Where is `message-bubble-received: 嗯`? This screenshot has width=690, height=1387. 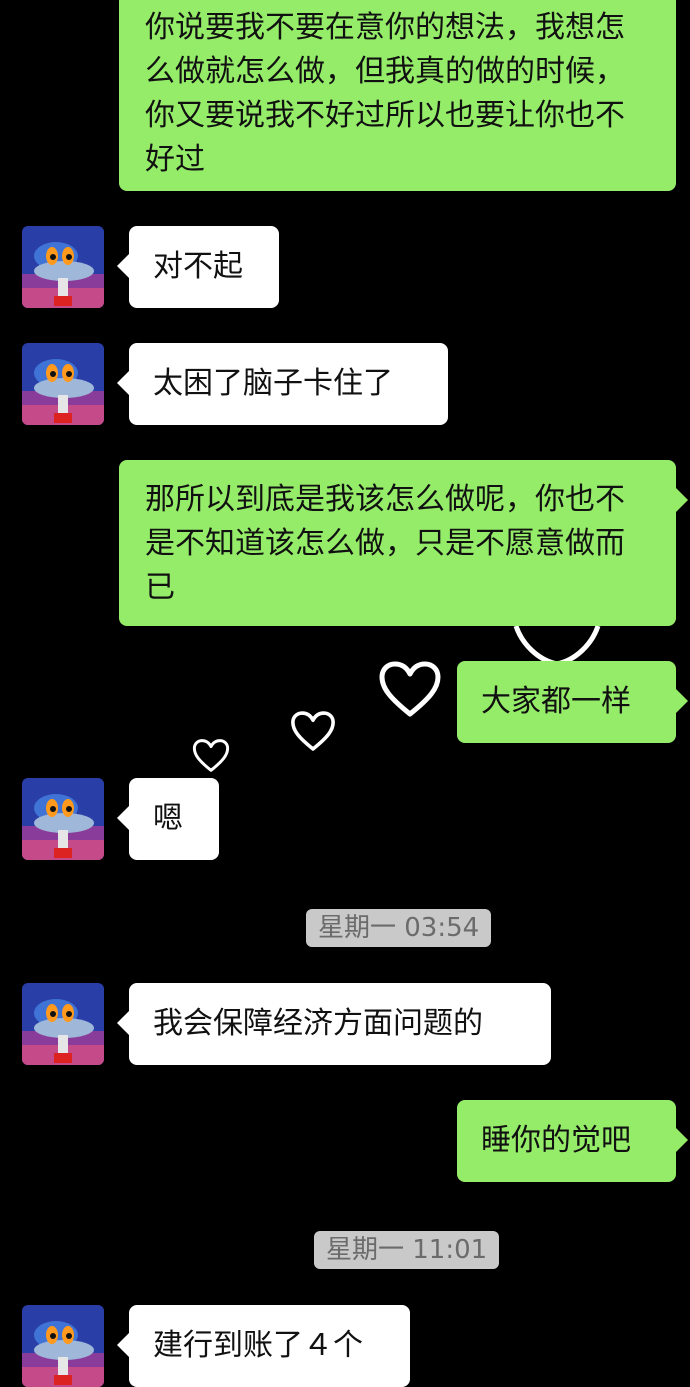 message-bubble-received: 嗯 is located at coordinates (168, 819).